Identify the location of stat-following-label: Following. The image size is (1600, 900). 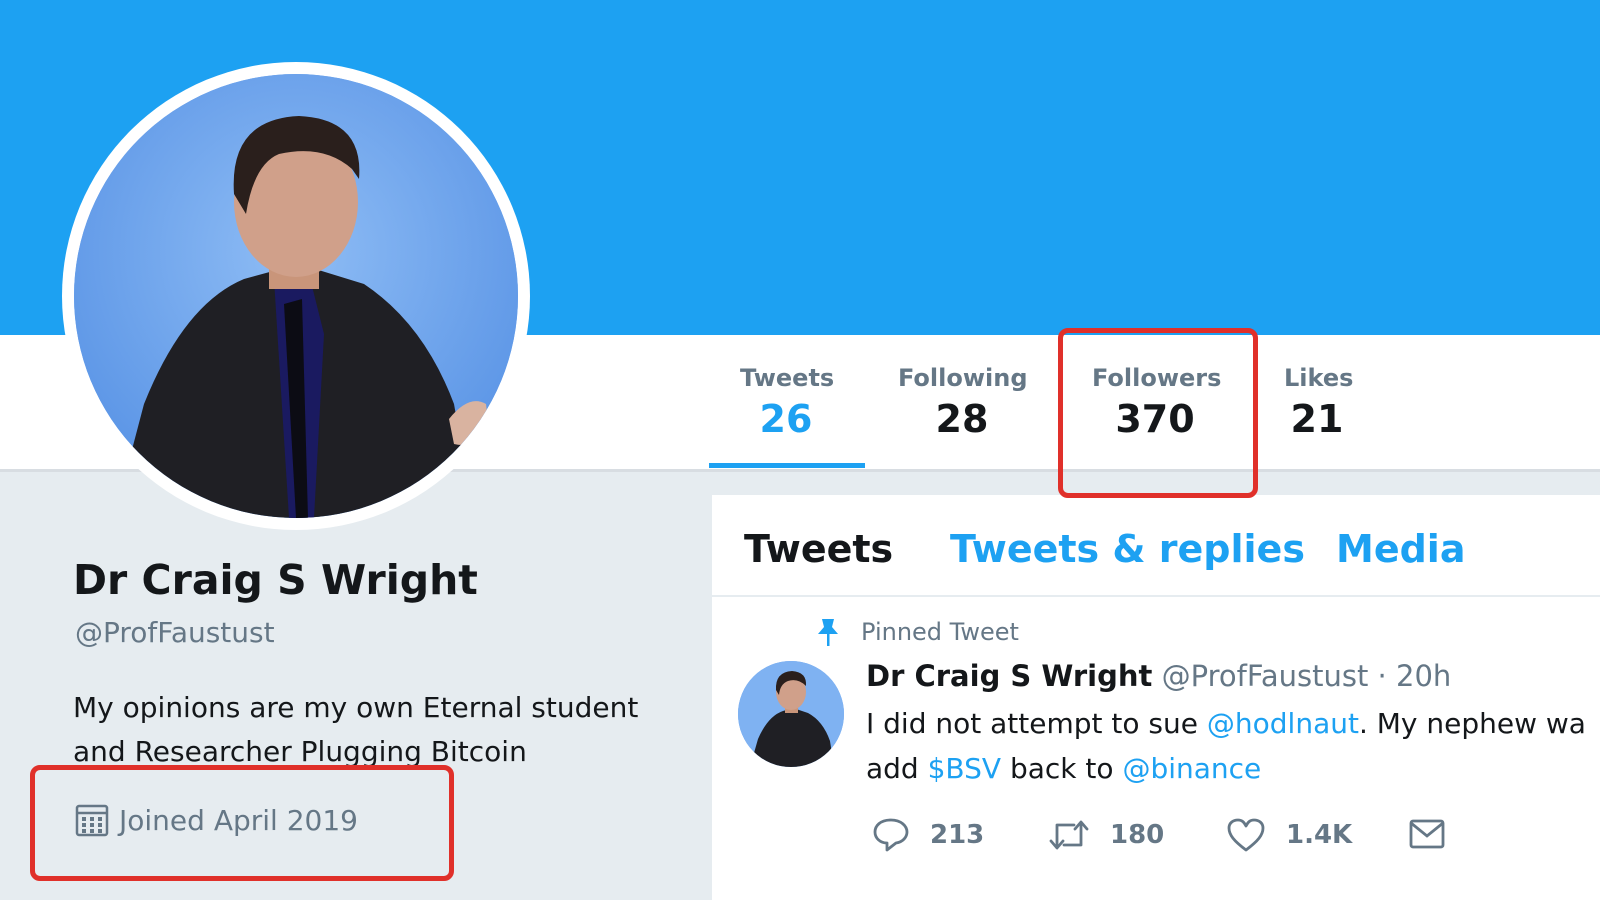
(963, 378).